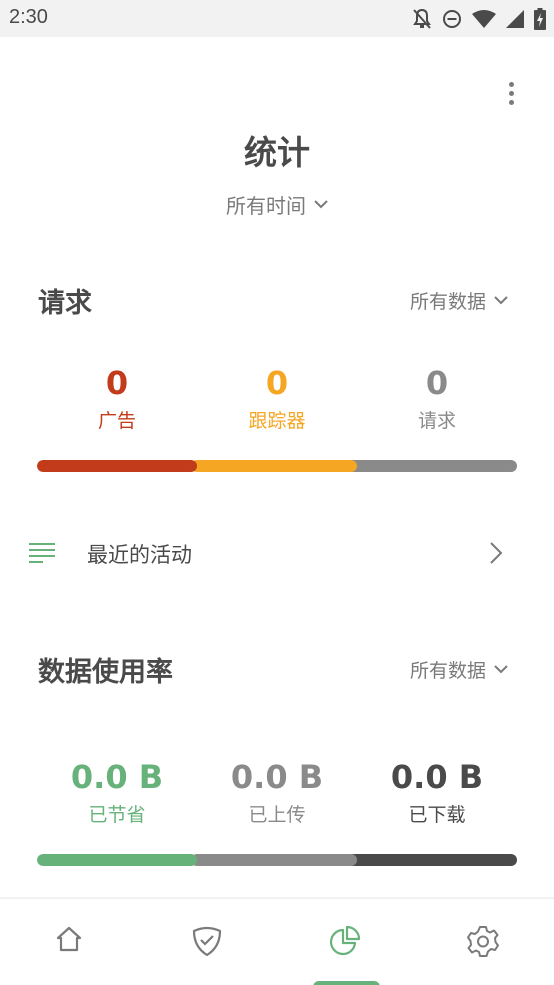  I want to click on wifi-icon, so click(484, 19).